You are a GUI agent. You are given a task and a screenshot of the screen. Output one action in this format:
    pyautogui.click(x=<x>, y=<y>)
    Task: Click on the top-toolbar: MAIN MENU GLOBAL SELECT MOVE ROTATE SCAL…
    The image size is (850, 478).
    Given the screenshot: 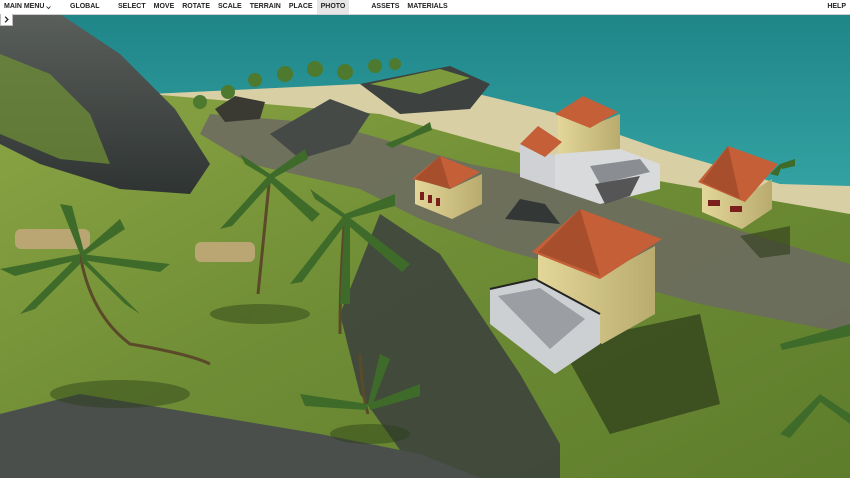 What is the action you would take?
    pyautogui.click(x=425, y=7)
    